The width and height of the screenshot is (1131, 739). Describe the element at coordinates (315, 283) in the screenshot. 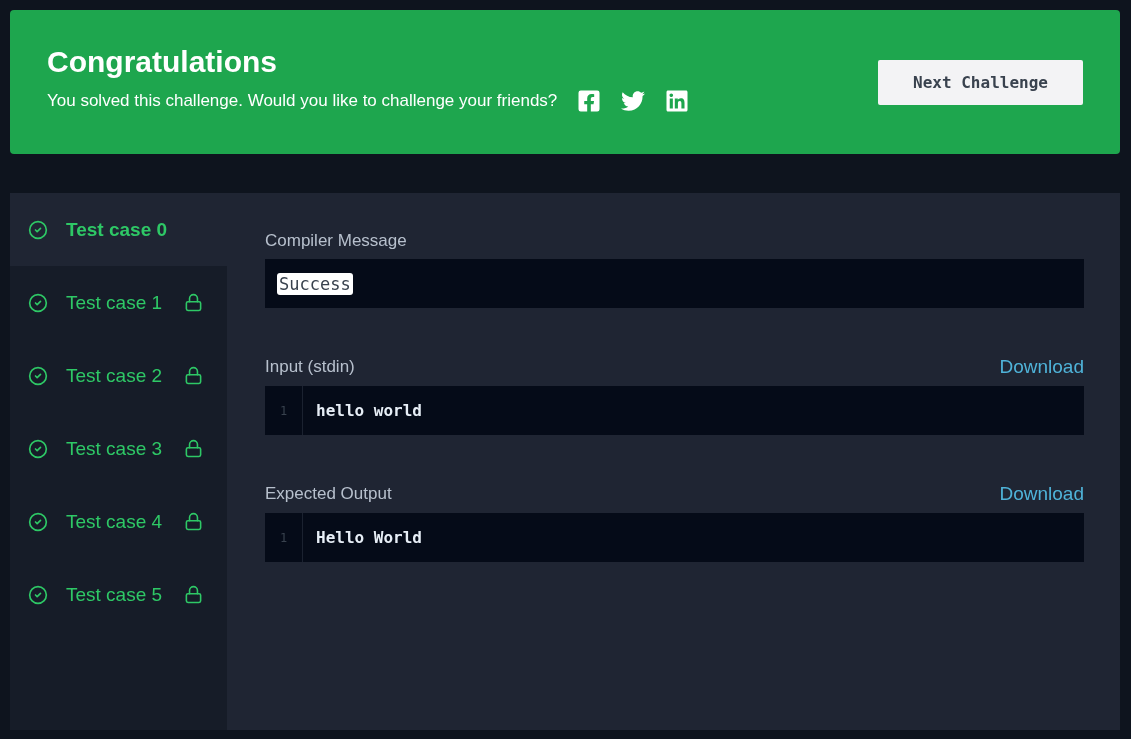

I see `compiler-message: Success` at that location.